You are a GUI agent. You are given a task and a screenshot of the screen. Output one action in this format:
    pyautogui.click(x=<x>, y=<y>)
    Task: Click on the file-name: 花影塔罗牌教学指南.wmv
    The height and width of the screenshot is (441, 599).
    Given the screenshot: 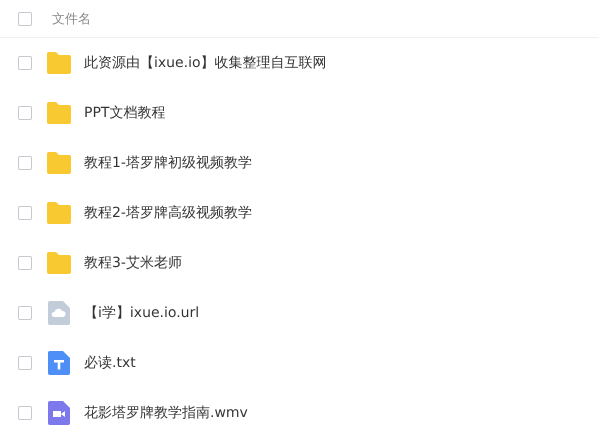 What is the action you would take?
    pyautogui.click(x=166, y=413)
    